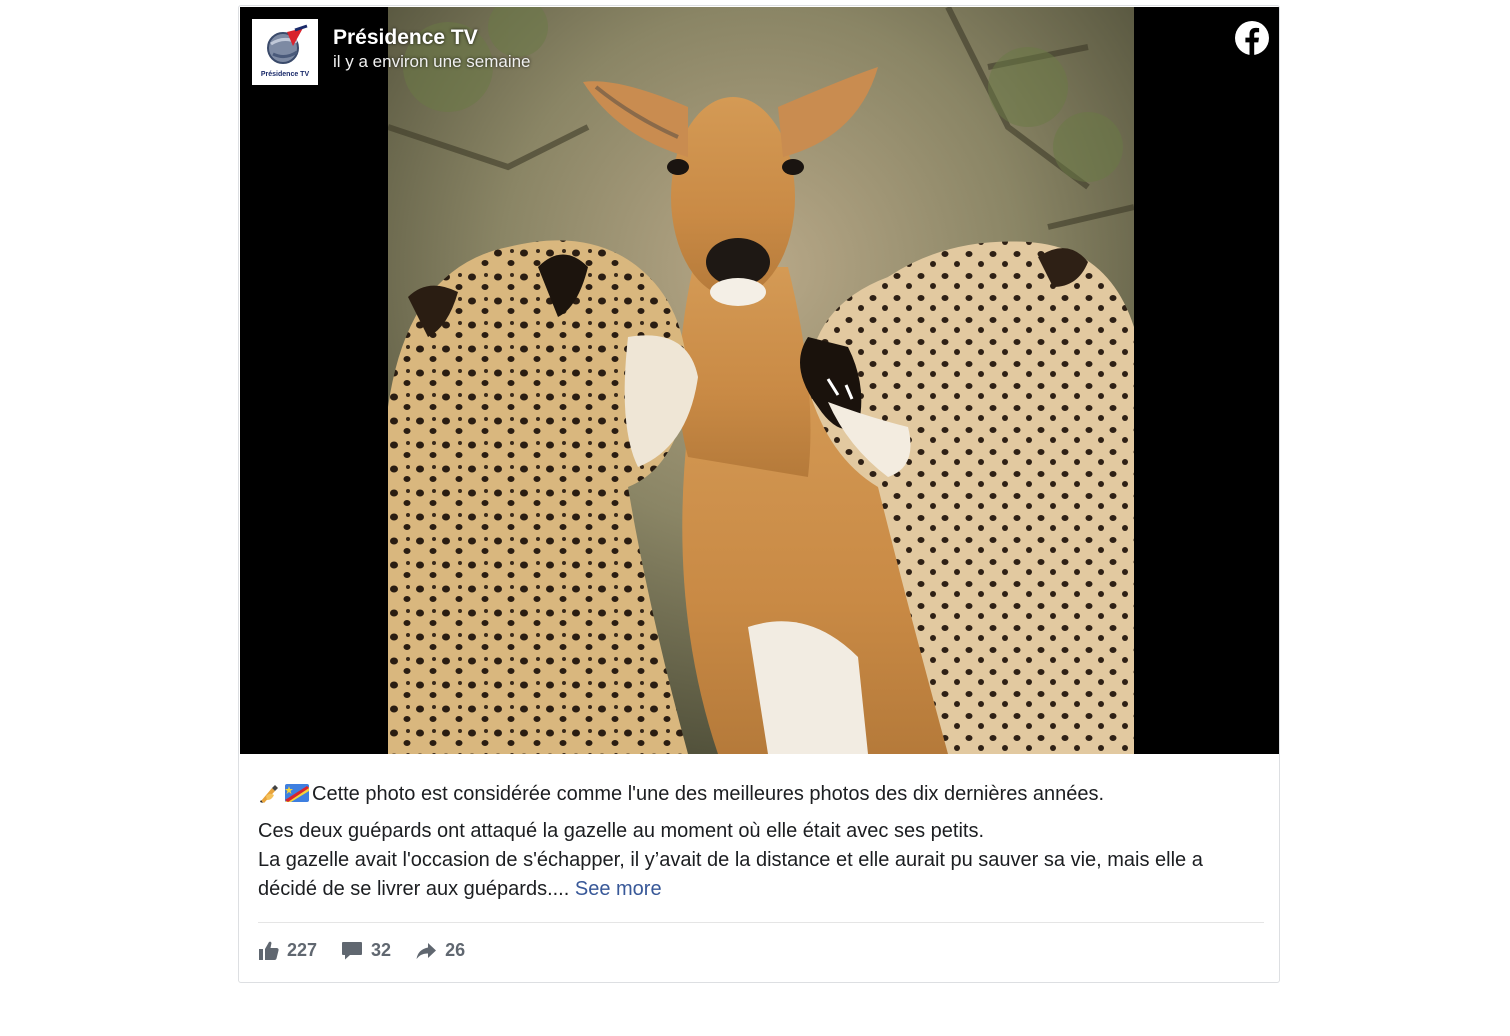 The height and width of the screenshot is (1036, 1510). What do you see at coordinates (270, 793) in the screenshot?
I see `writing-hand-icon` at bounding box center [270, 793].